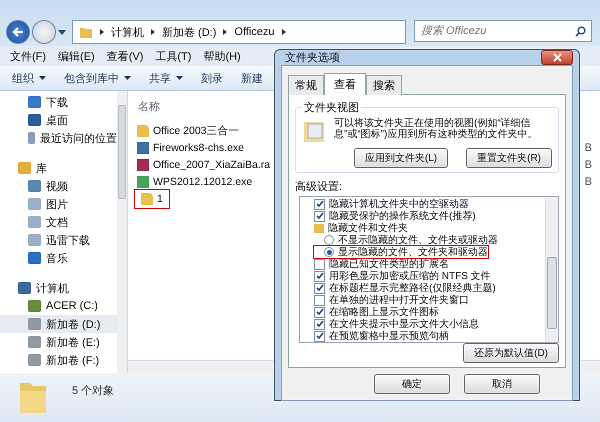 The height and width of the screenshot is (422, 600). What do you see at coordinates (58, 186) in the screenshot?
I see `nav-item: 视频` at bounding box center [58, 186].